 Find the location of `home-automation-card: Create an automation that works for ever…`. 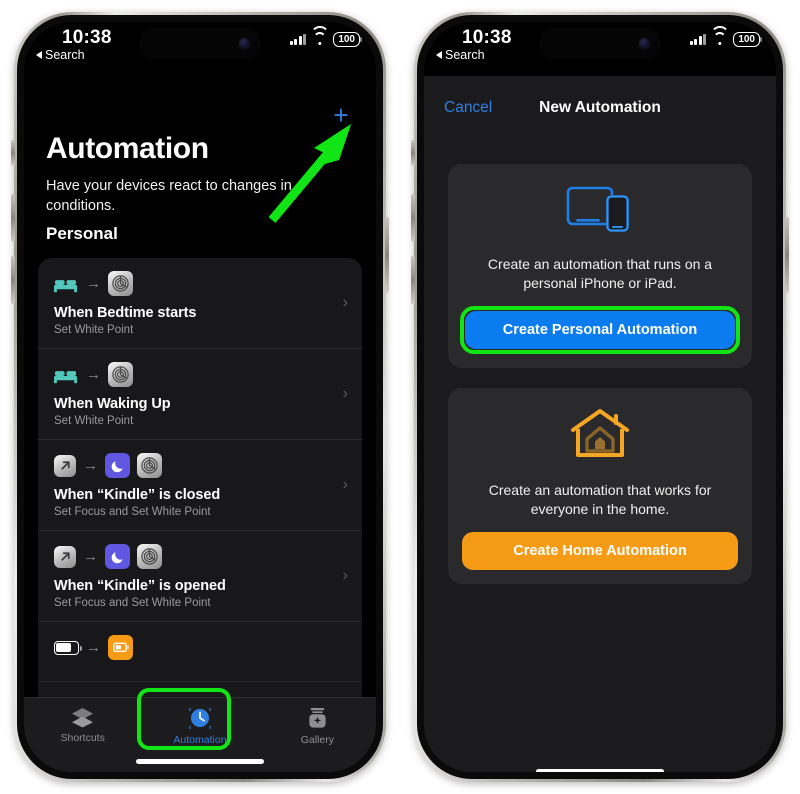

home-automation-card: Create an automation that works for ever… is located at coordinates (600, 486).